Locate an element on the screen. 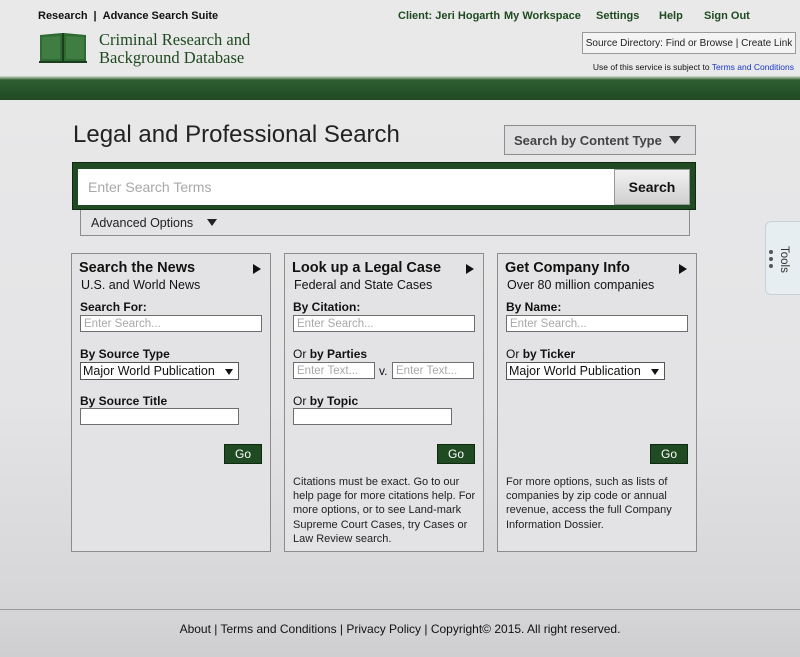 This screenshot has width=800, height=657. source-type-label: By Source Type is located at coordinates (125, 354).